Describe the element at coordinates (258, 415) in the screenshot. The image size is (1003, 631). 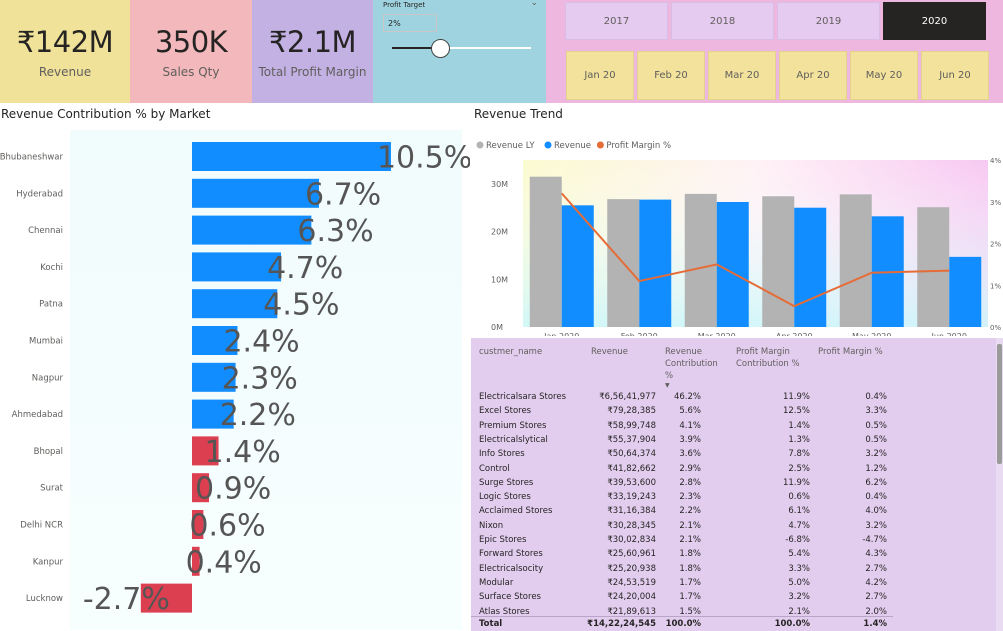
I see `market-value-label: 2.2%` at that location.